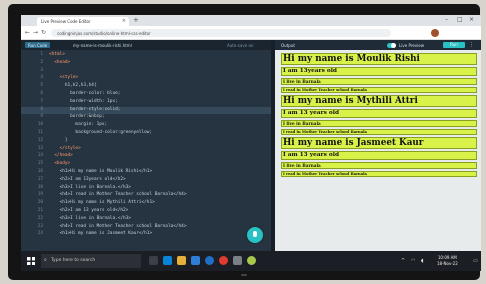 This screenshot has height=284, width=486. Describe the element at coordinates (413, 261) in the screenshot. I see `network-icon: ◠` at that location.